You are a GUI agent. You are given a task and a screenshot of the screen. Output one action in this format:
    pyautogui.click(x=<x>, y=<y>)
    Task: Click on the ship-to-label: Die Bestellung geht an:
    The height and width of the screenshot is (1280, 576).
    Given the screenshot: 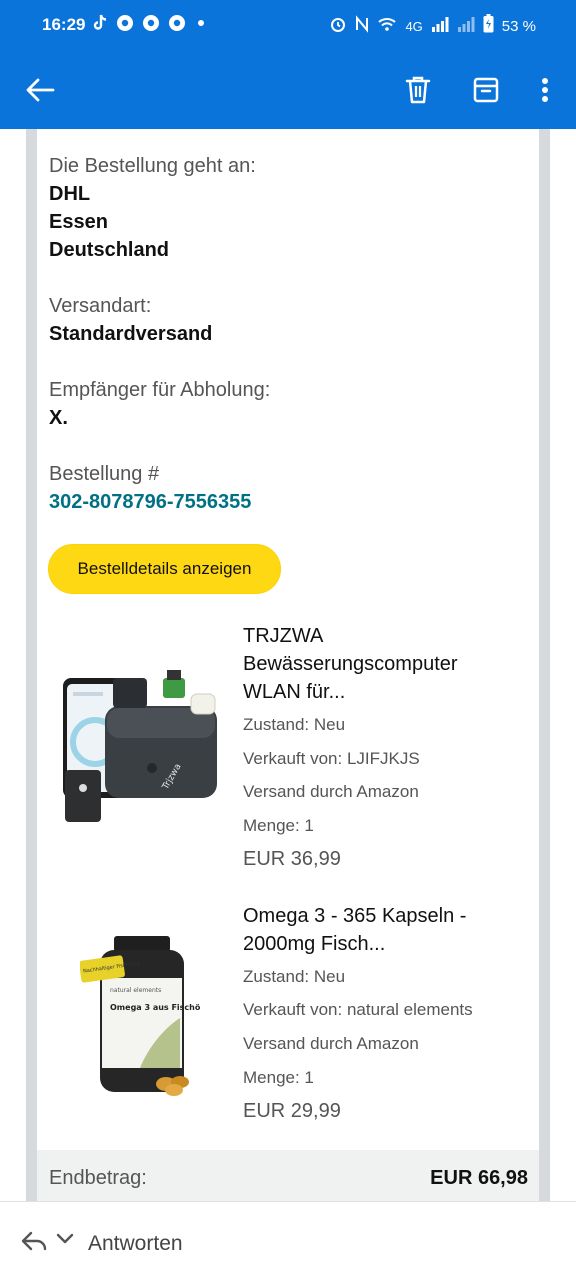 What is the action you would take?
    pyautogui.click(x=152, y=166)
    